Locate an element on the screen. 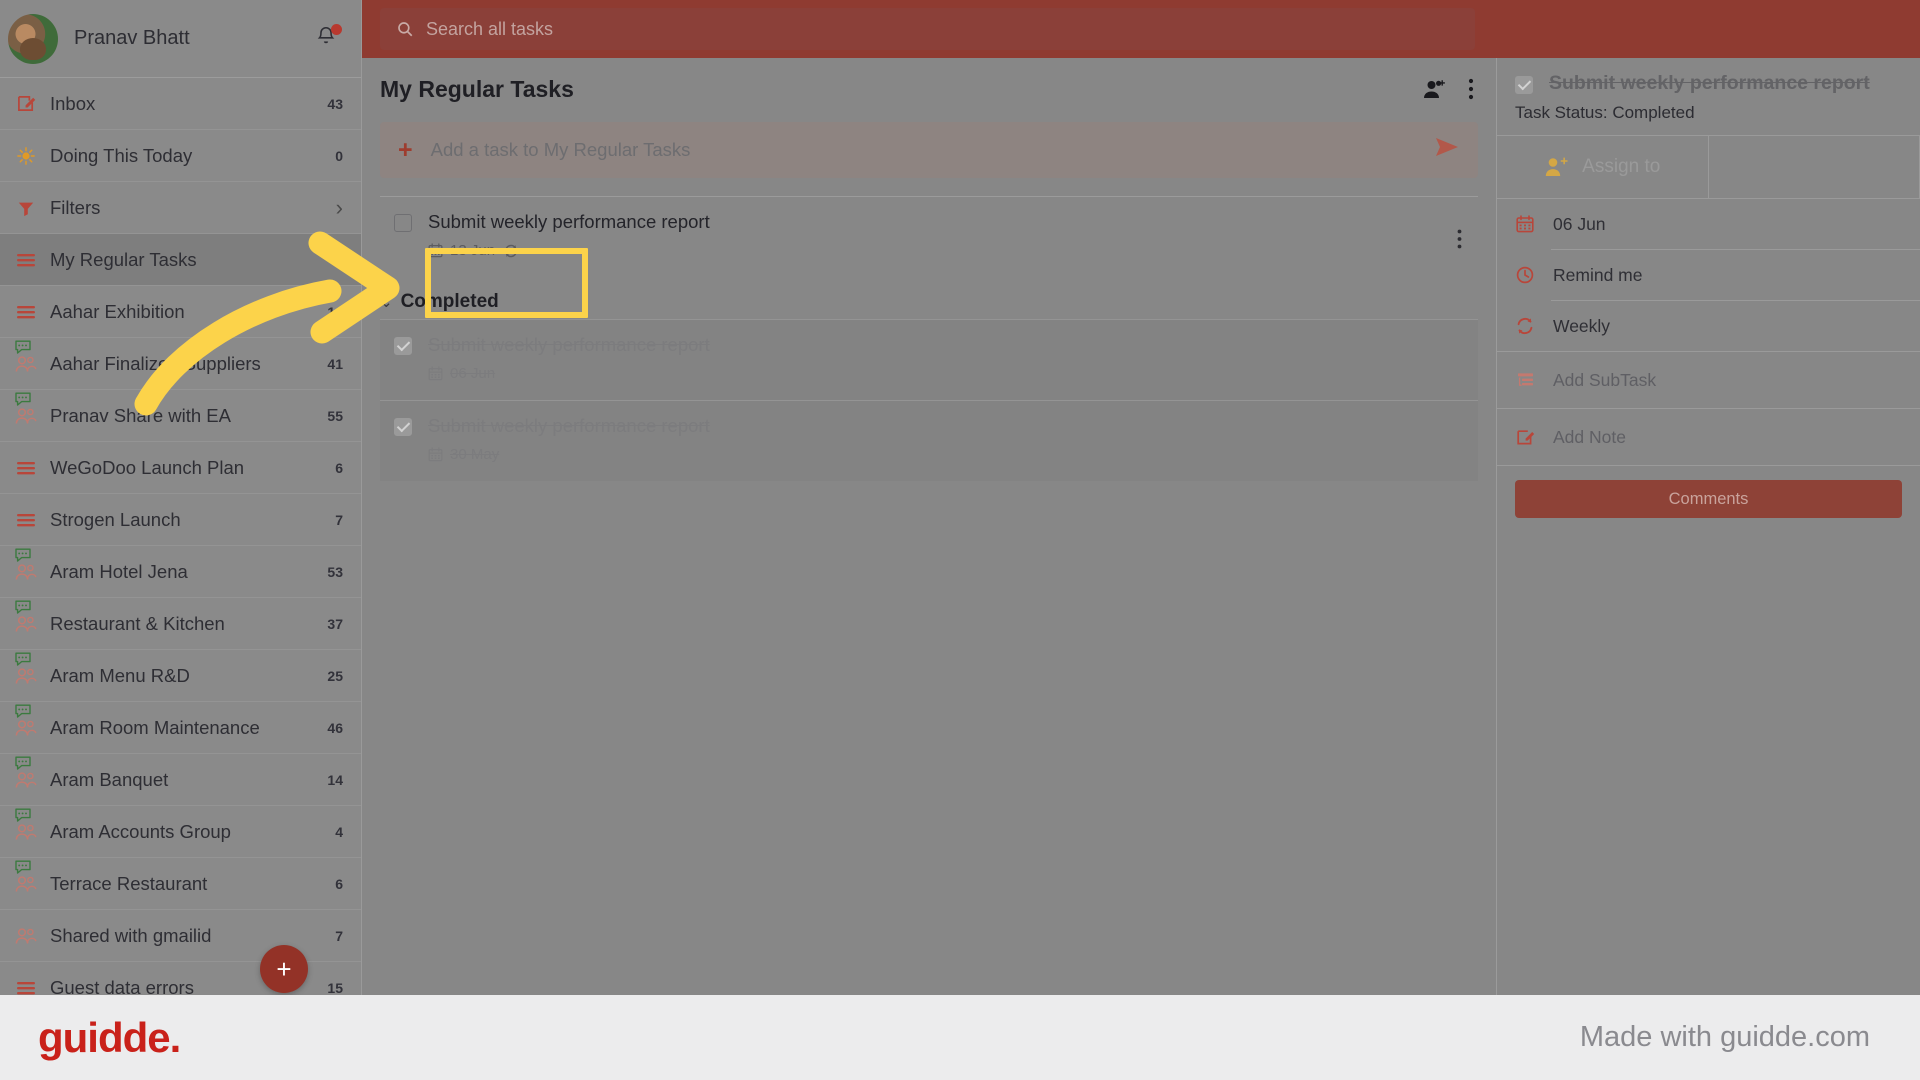 Image resolution: width=1920 pixels, height=1080 pixels. detail-row-weekly: Weekly is located at coordinates (1708, 326).